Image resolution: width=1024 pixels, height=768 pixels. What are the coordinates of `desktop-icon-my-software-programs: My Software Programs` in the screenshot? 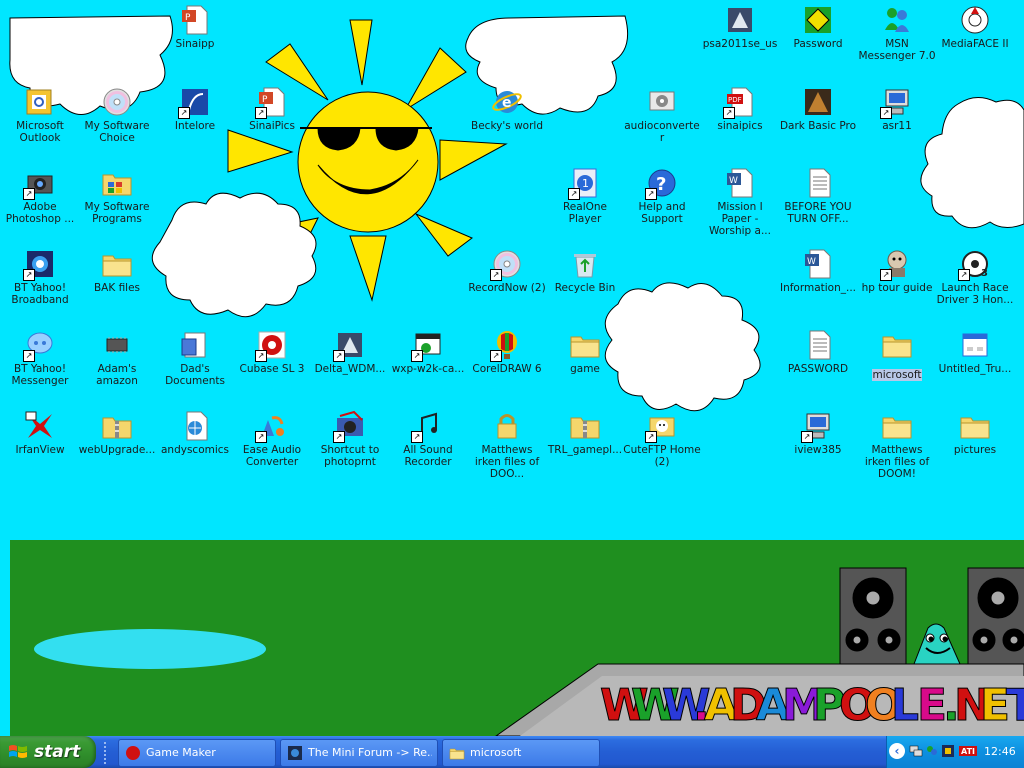 It's located at (117, 202).